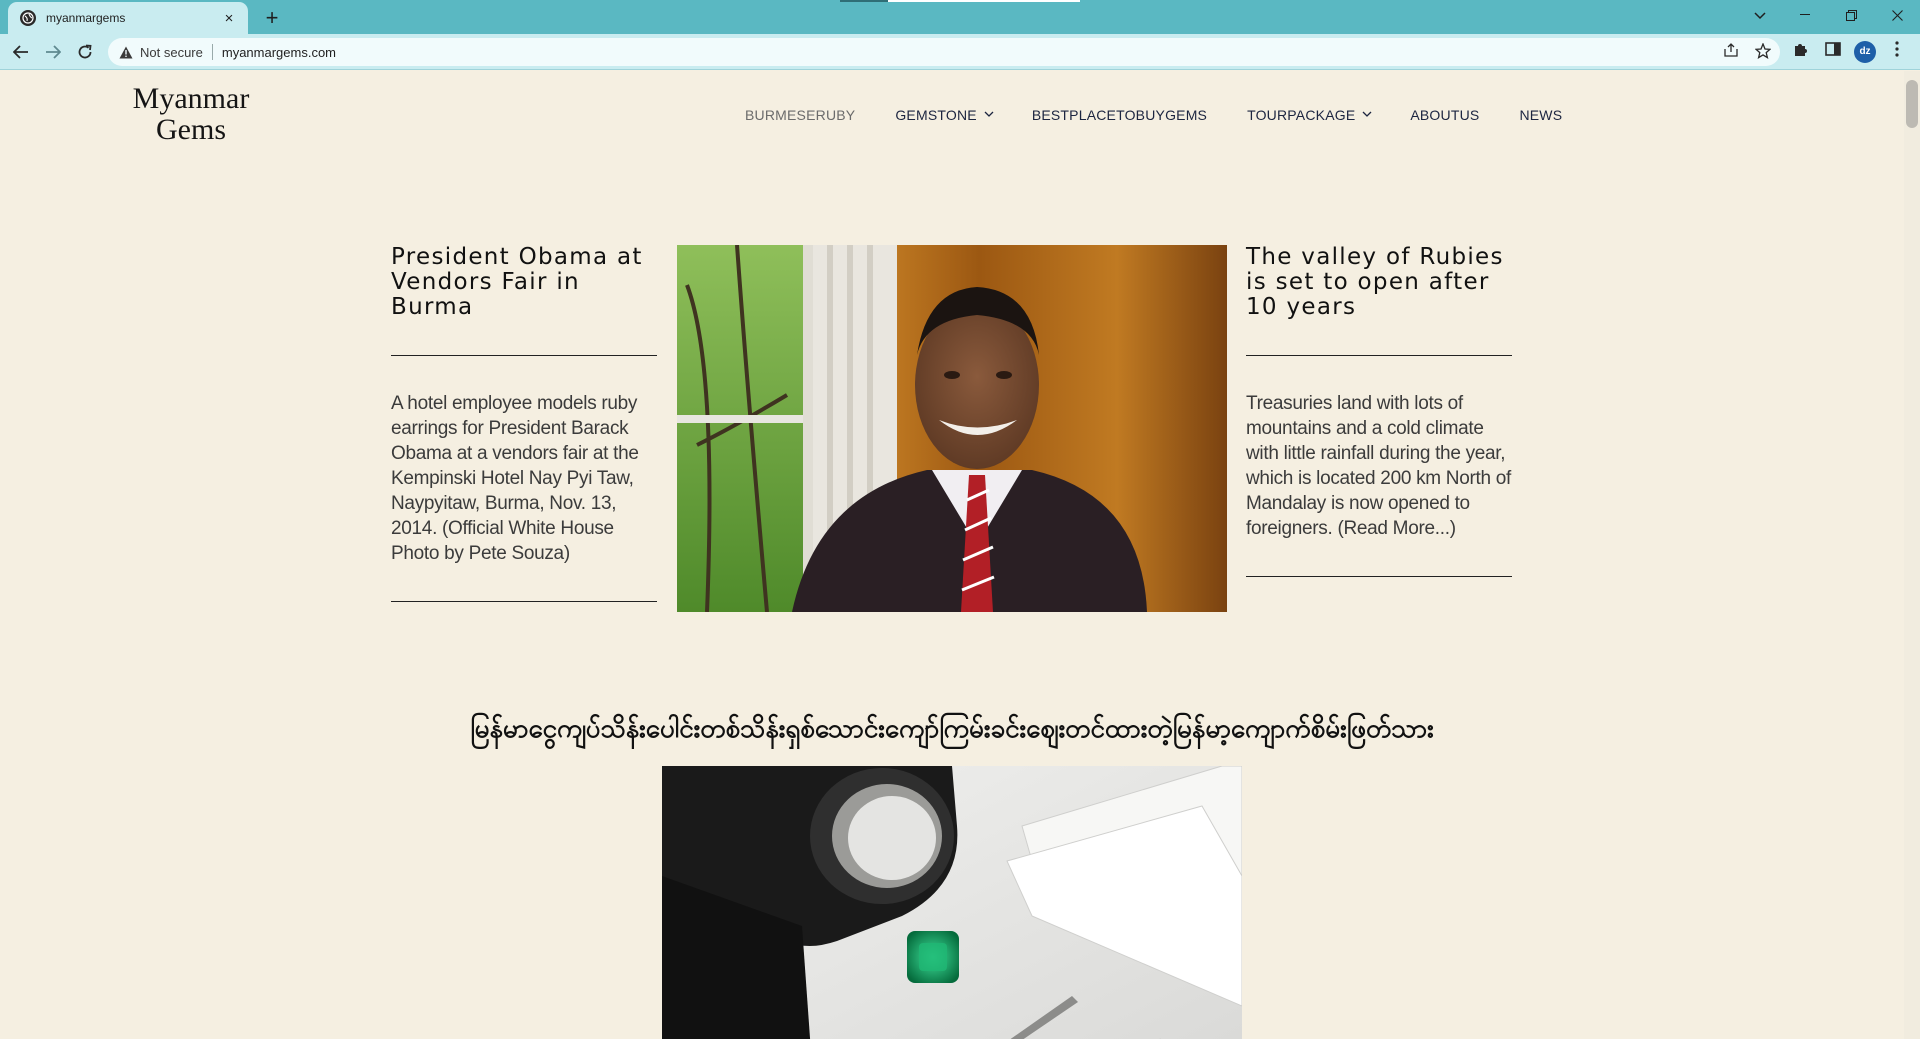 The image size is (1920, 1039). I want to click on nav-burmeseruby: BURMESERUBY, so click(800, 115).